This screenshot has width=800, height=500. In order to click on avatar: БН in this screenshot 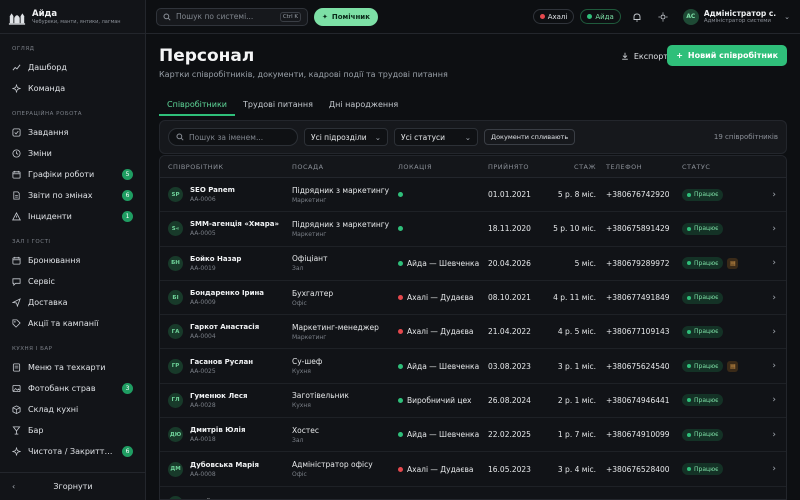, I will do `click(175, 263)`.